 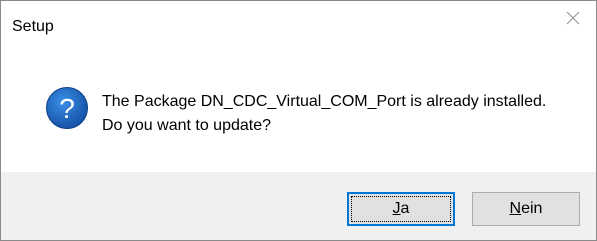 What do you see at coordinates (405, 208) in the screenshot?
I see `yes-button-label-rest: a` at bounding box center [405, 208].